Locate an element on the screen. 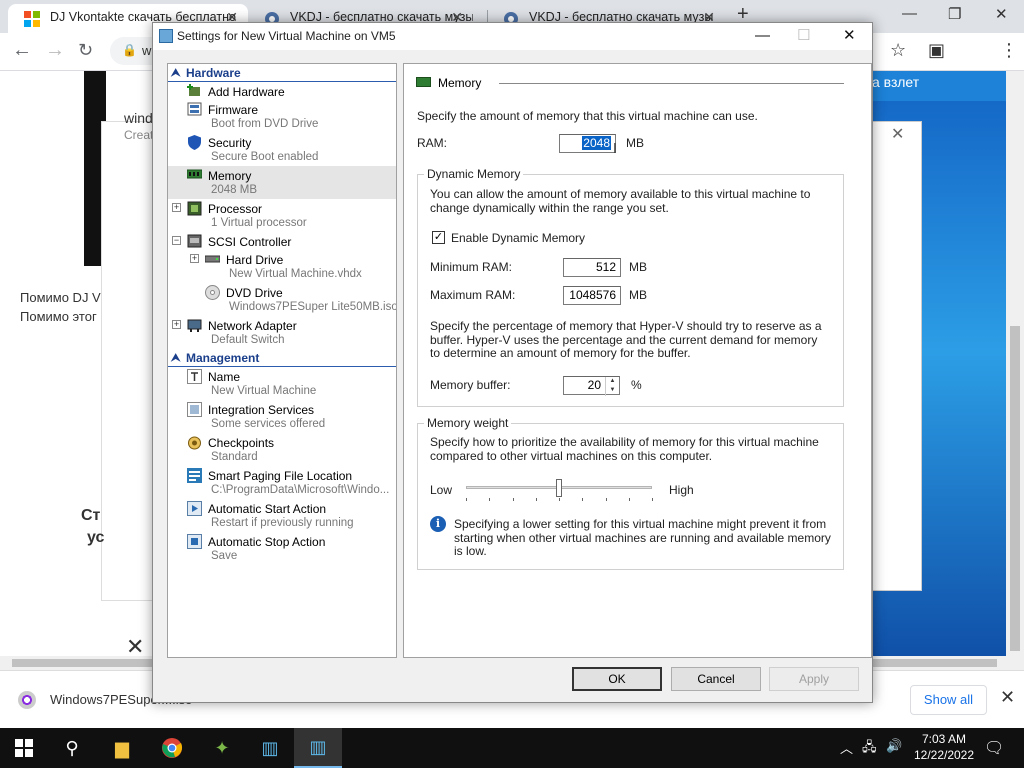 This screenshot has height=768, width=1024. spin-up-icon: ▲ is located at coordinates (612, 381).